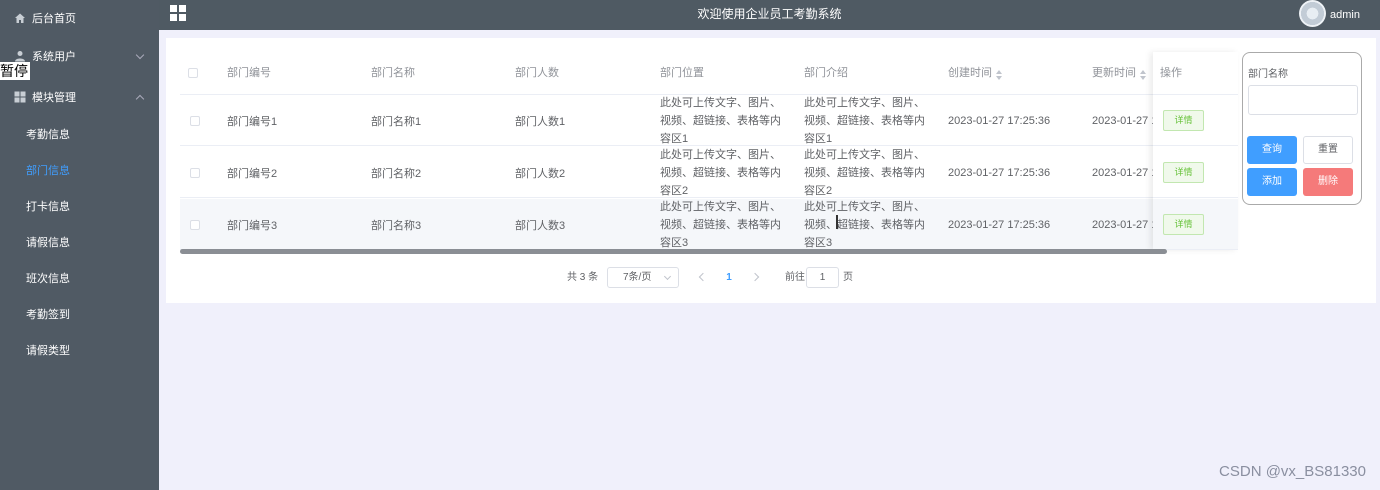  Describe the element at coordinates (709, 73) in the screenshot. I see `table-header: 部门编号 部门名称 部门人数 部门位置 部门介绍 创建时间 更新时间` at that location.